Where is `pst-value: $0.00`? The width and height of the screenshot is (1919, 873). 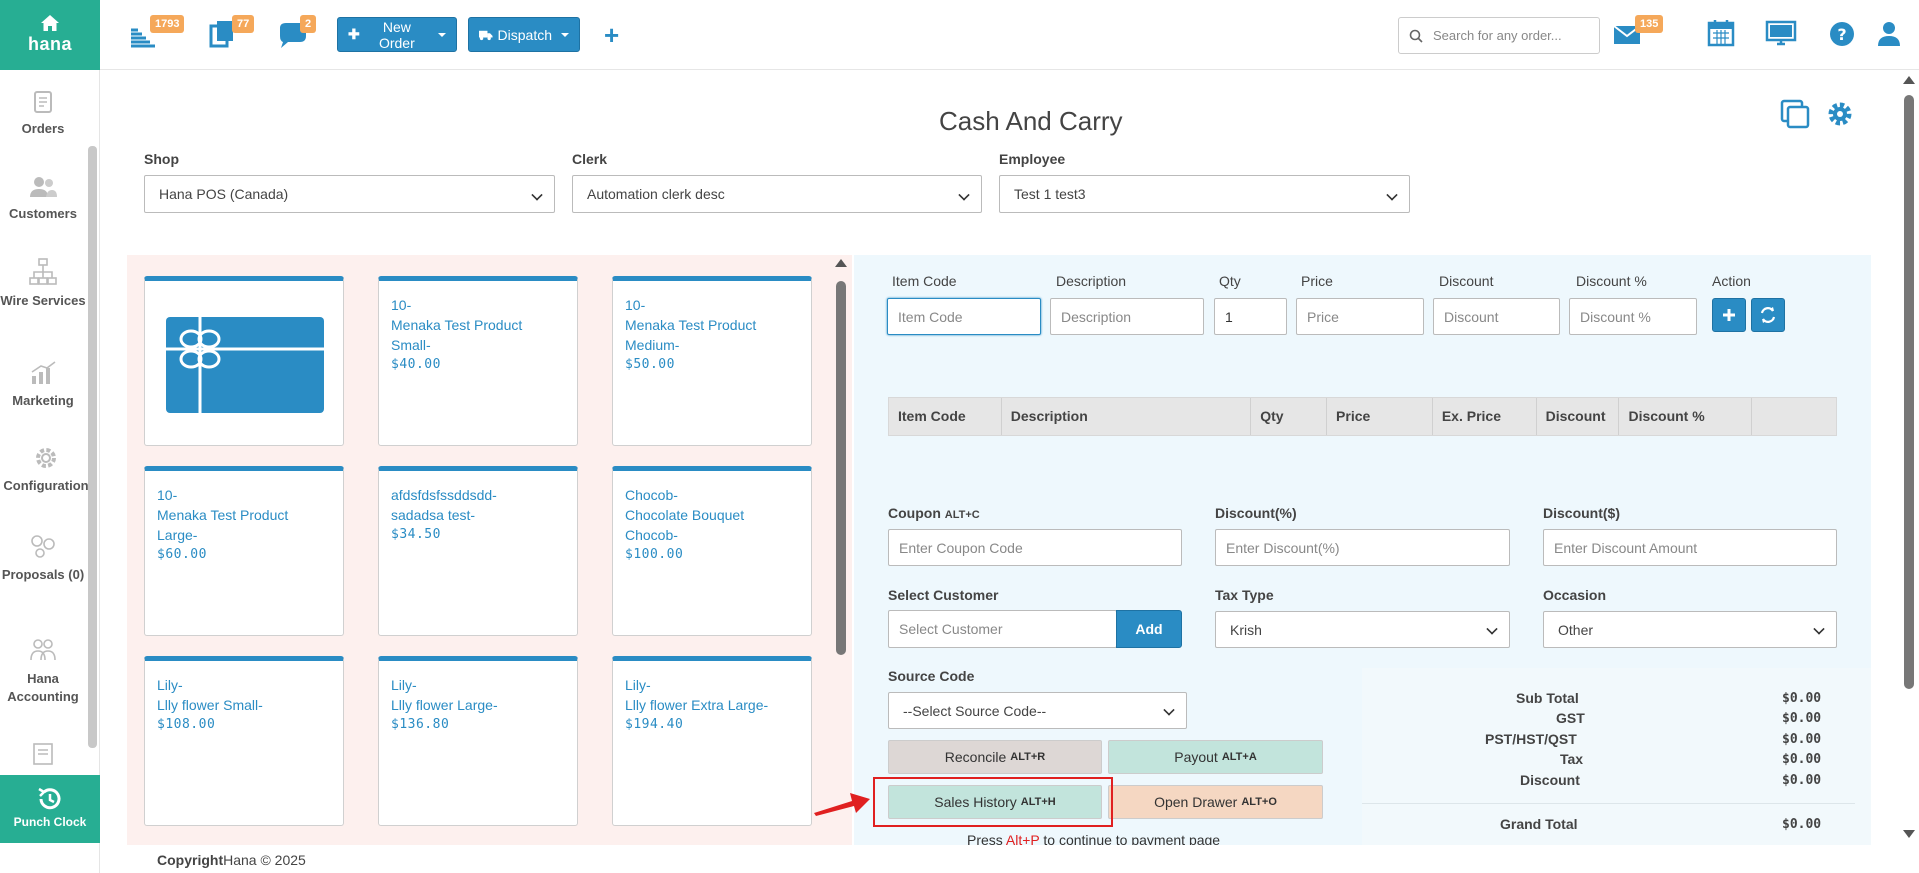 pst-value: $0.00 is located at coordinates (1802, 739).